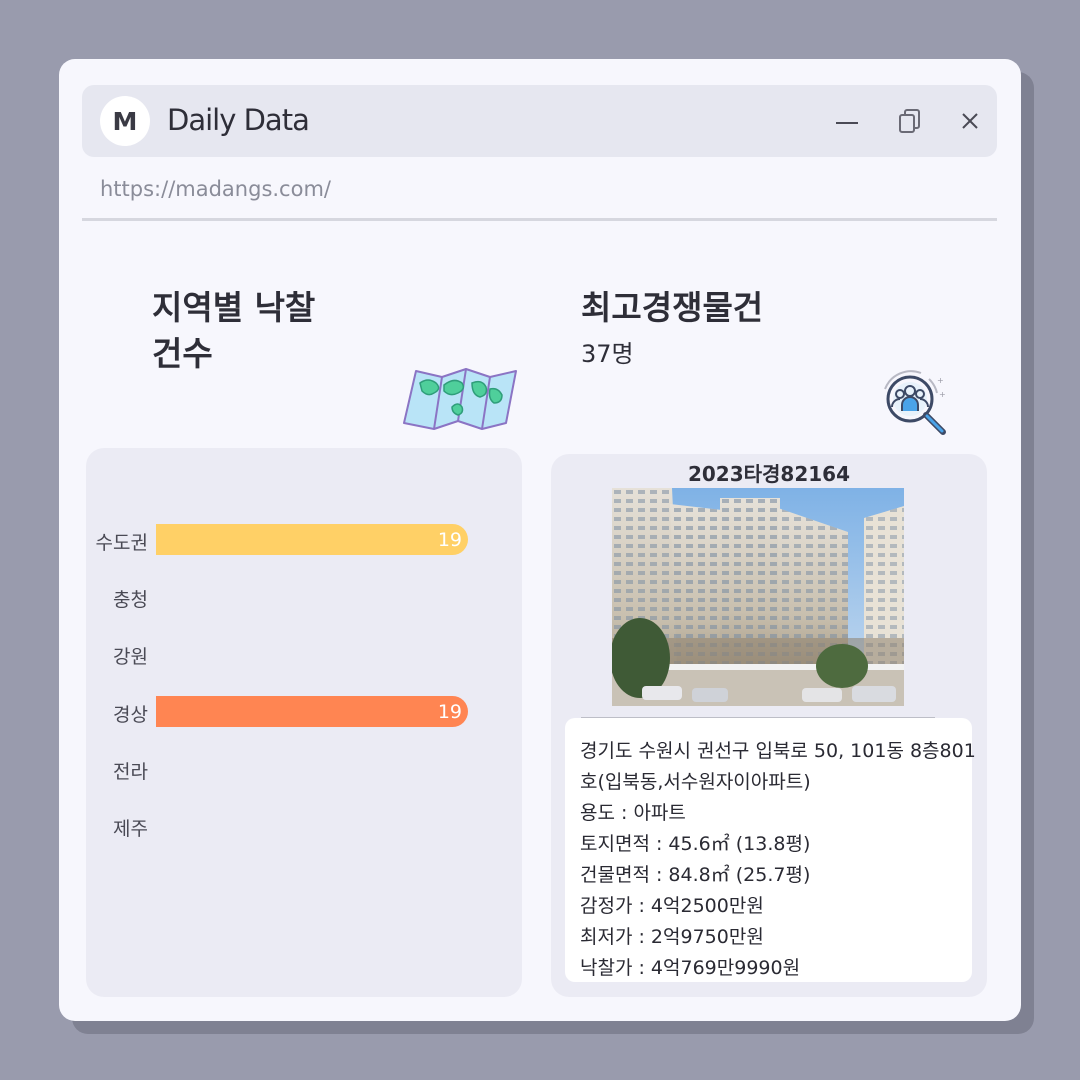 The height and width of the screenshot is (1080, 1080). I want to click on region-heading-line2: 건수, so click(182, 353).